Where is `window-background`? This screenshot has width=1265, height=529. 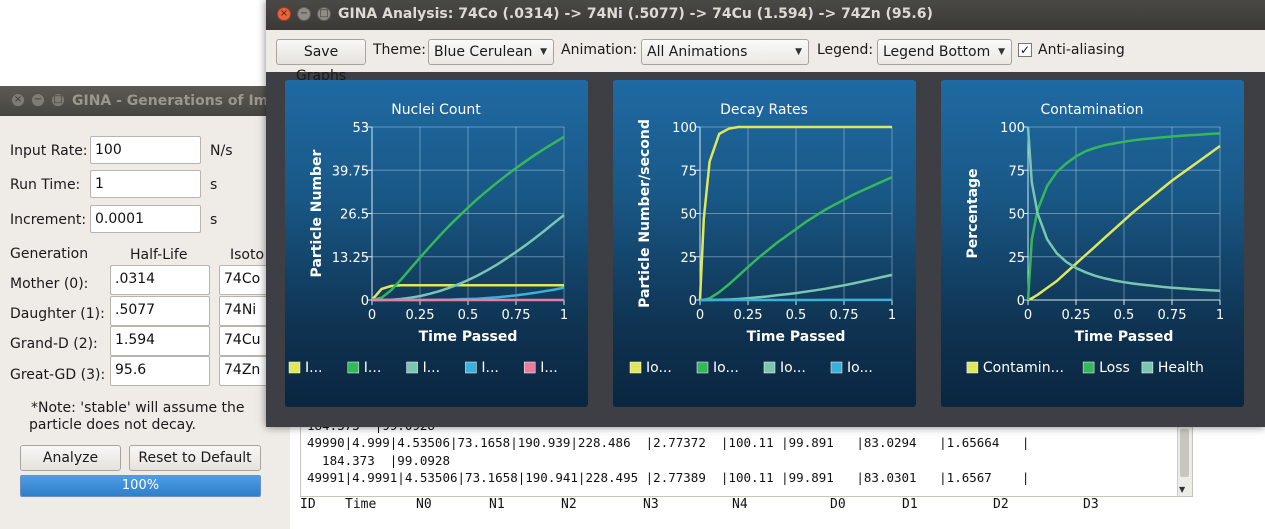
window-background is located at coordinates (1233, 477).